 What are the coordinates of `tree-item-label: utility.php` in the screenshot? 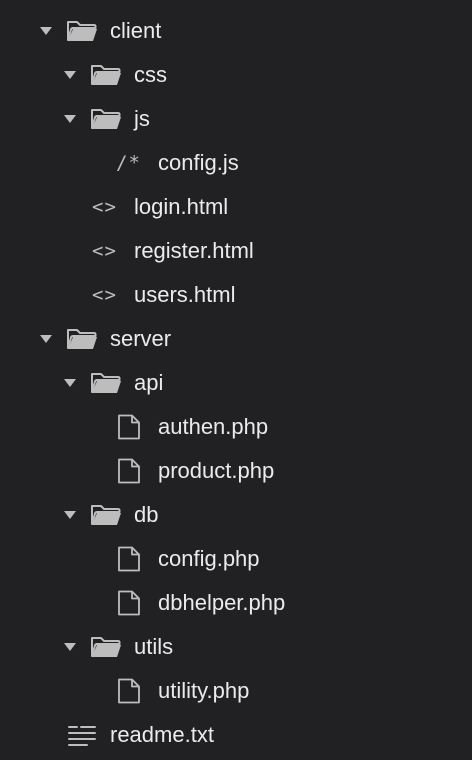 It's located at (204, 690).